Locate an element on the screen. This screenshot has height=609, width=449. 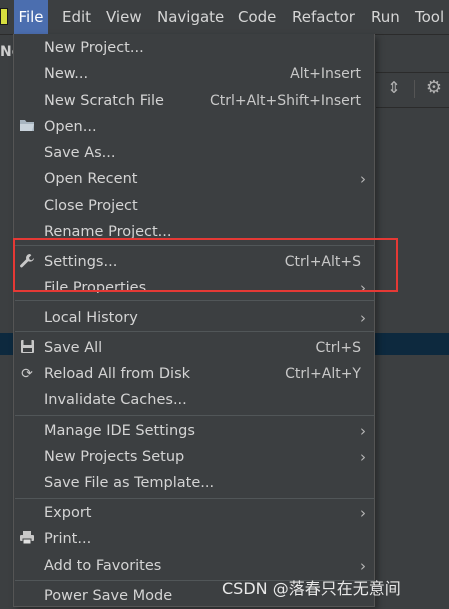
shortcut-label: Ctrl+Alt+Y is located at coordinates (323, 374).